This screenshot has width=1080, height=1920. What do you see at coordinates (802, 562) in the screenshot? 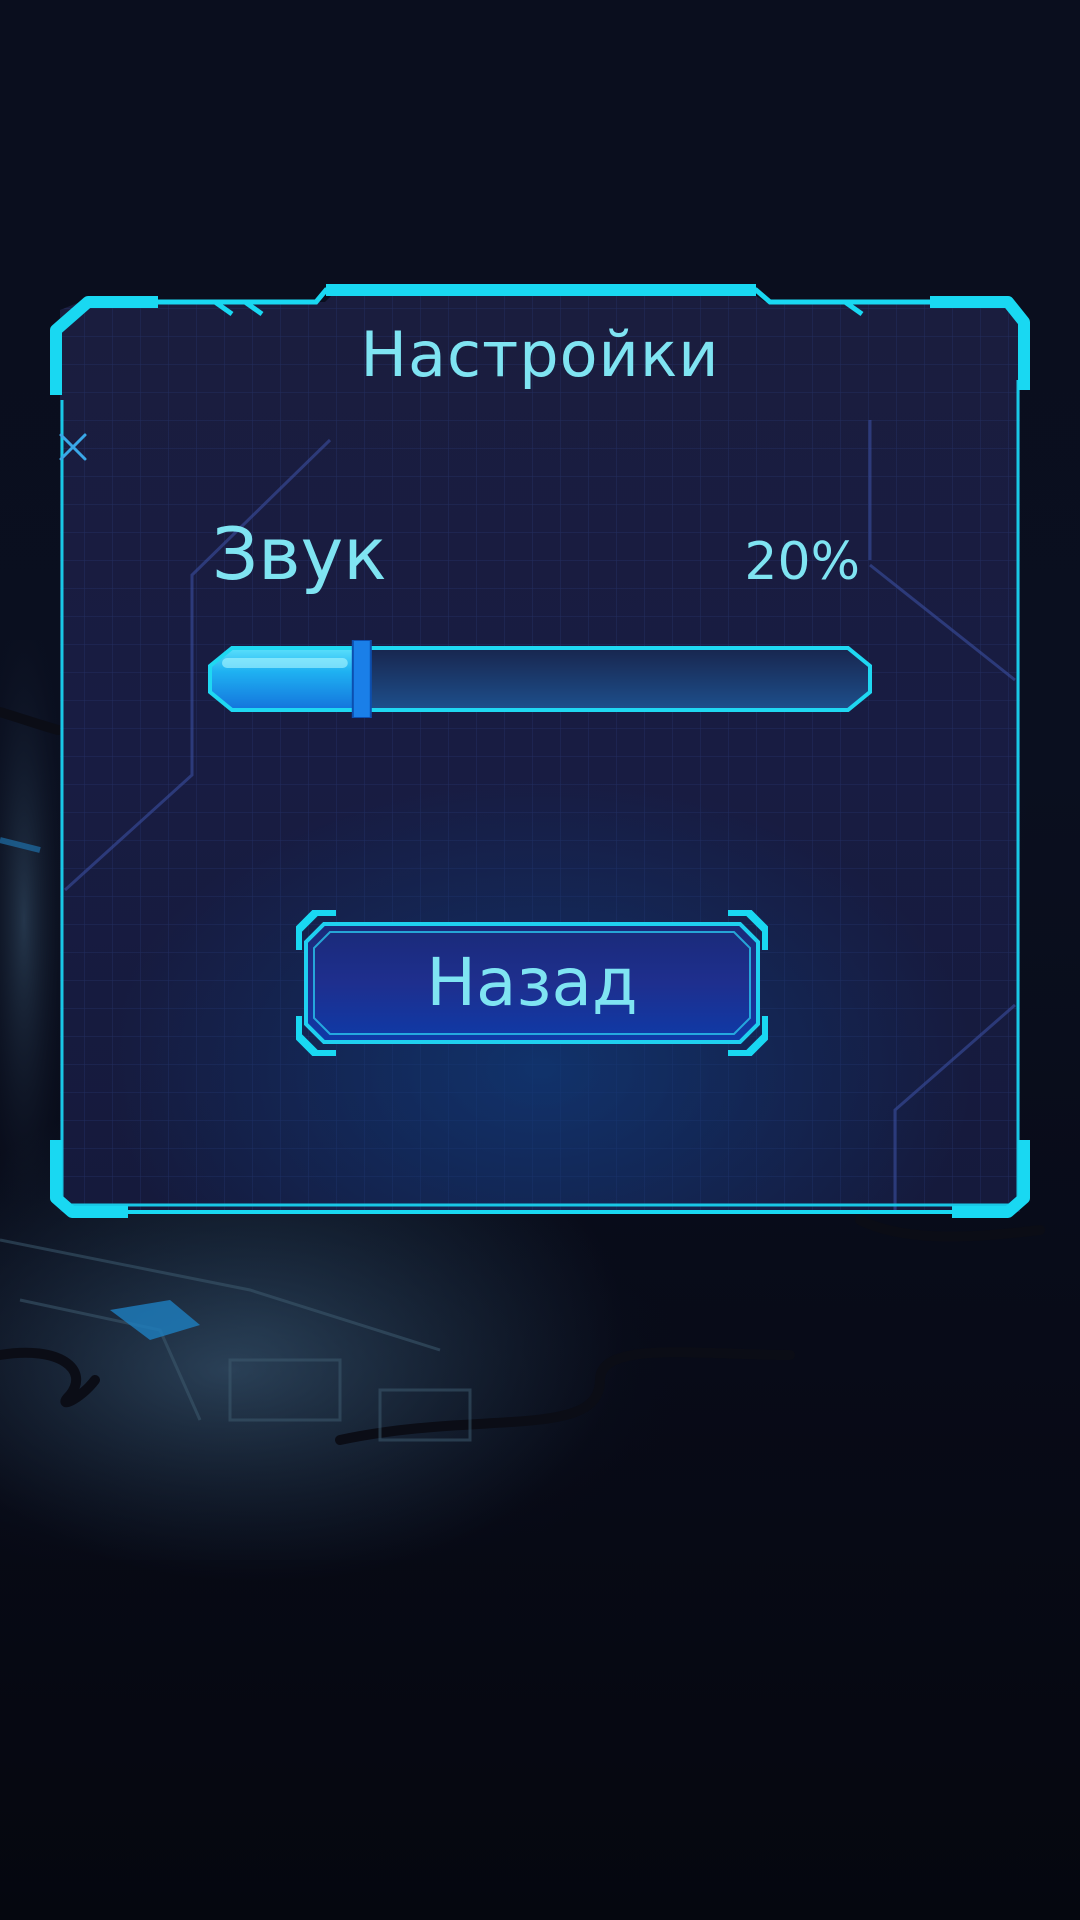
I see `sound-value: 20%` at bounding box center [802, 562].